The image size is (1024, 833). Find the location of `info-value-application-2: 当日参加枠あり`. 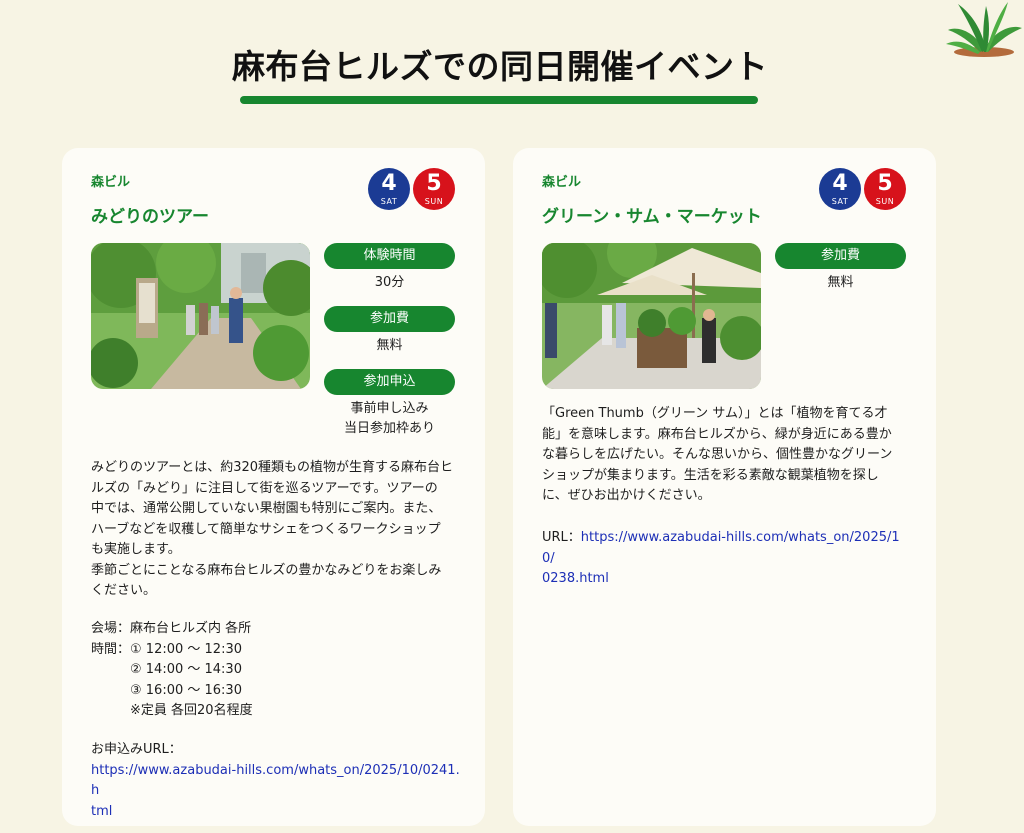

info-value-application-2: 当日参加枠あり is located at coordinates (389, 428).